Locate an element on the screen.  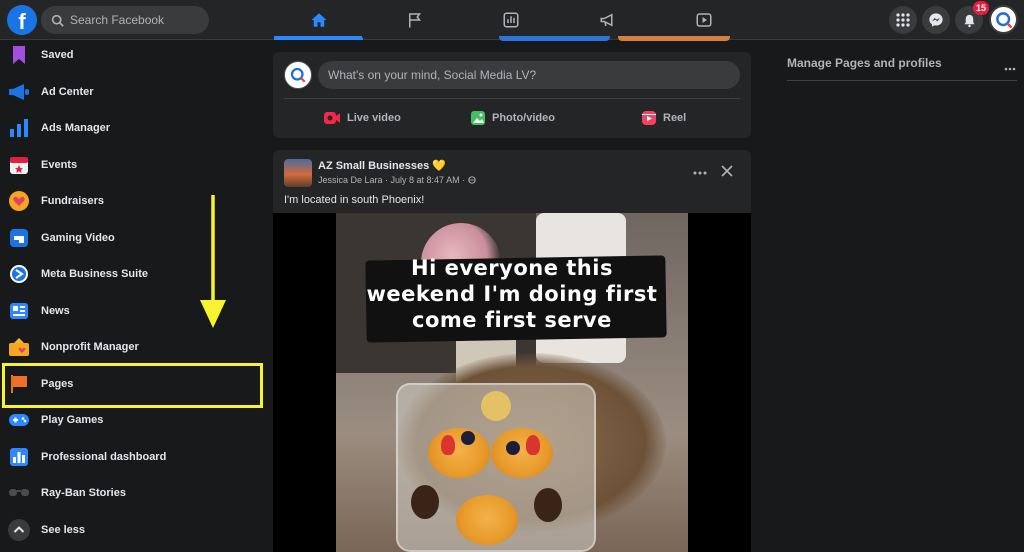
stories-strip is located at coordinates (512, 39).